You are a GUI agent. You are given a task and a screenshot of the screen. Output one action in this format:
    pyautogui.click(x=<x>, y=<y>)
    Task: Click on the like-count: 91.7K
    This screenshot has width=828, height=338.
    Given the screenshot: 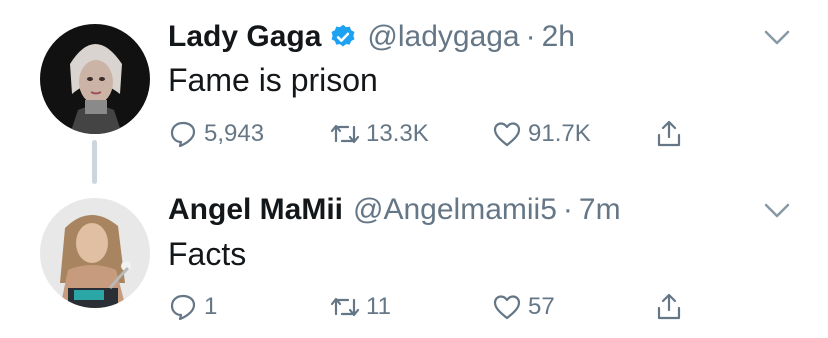 What is the action you would take?
    pyautogui.click(x=559, y=133)
    